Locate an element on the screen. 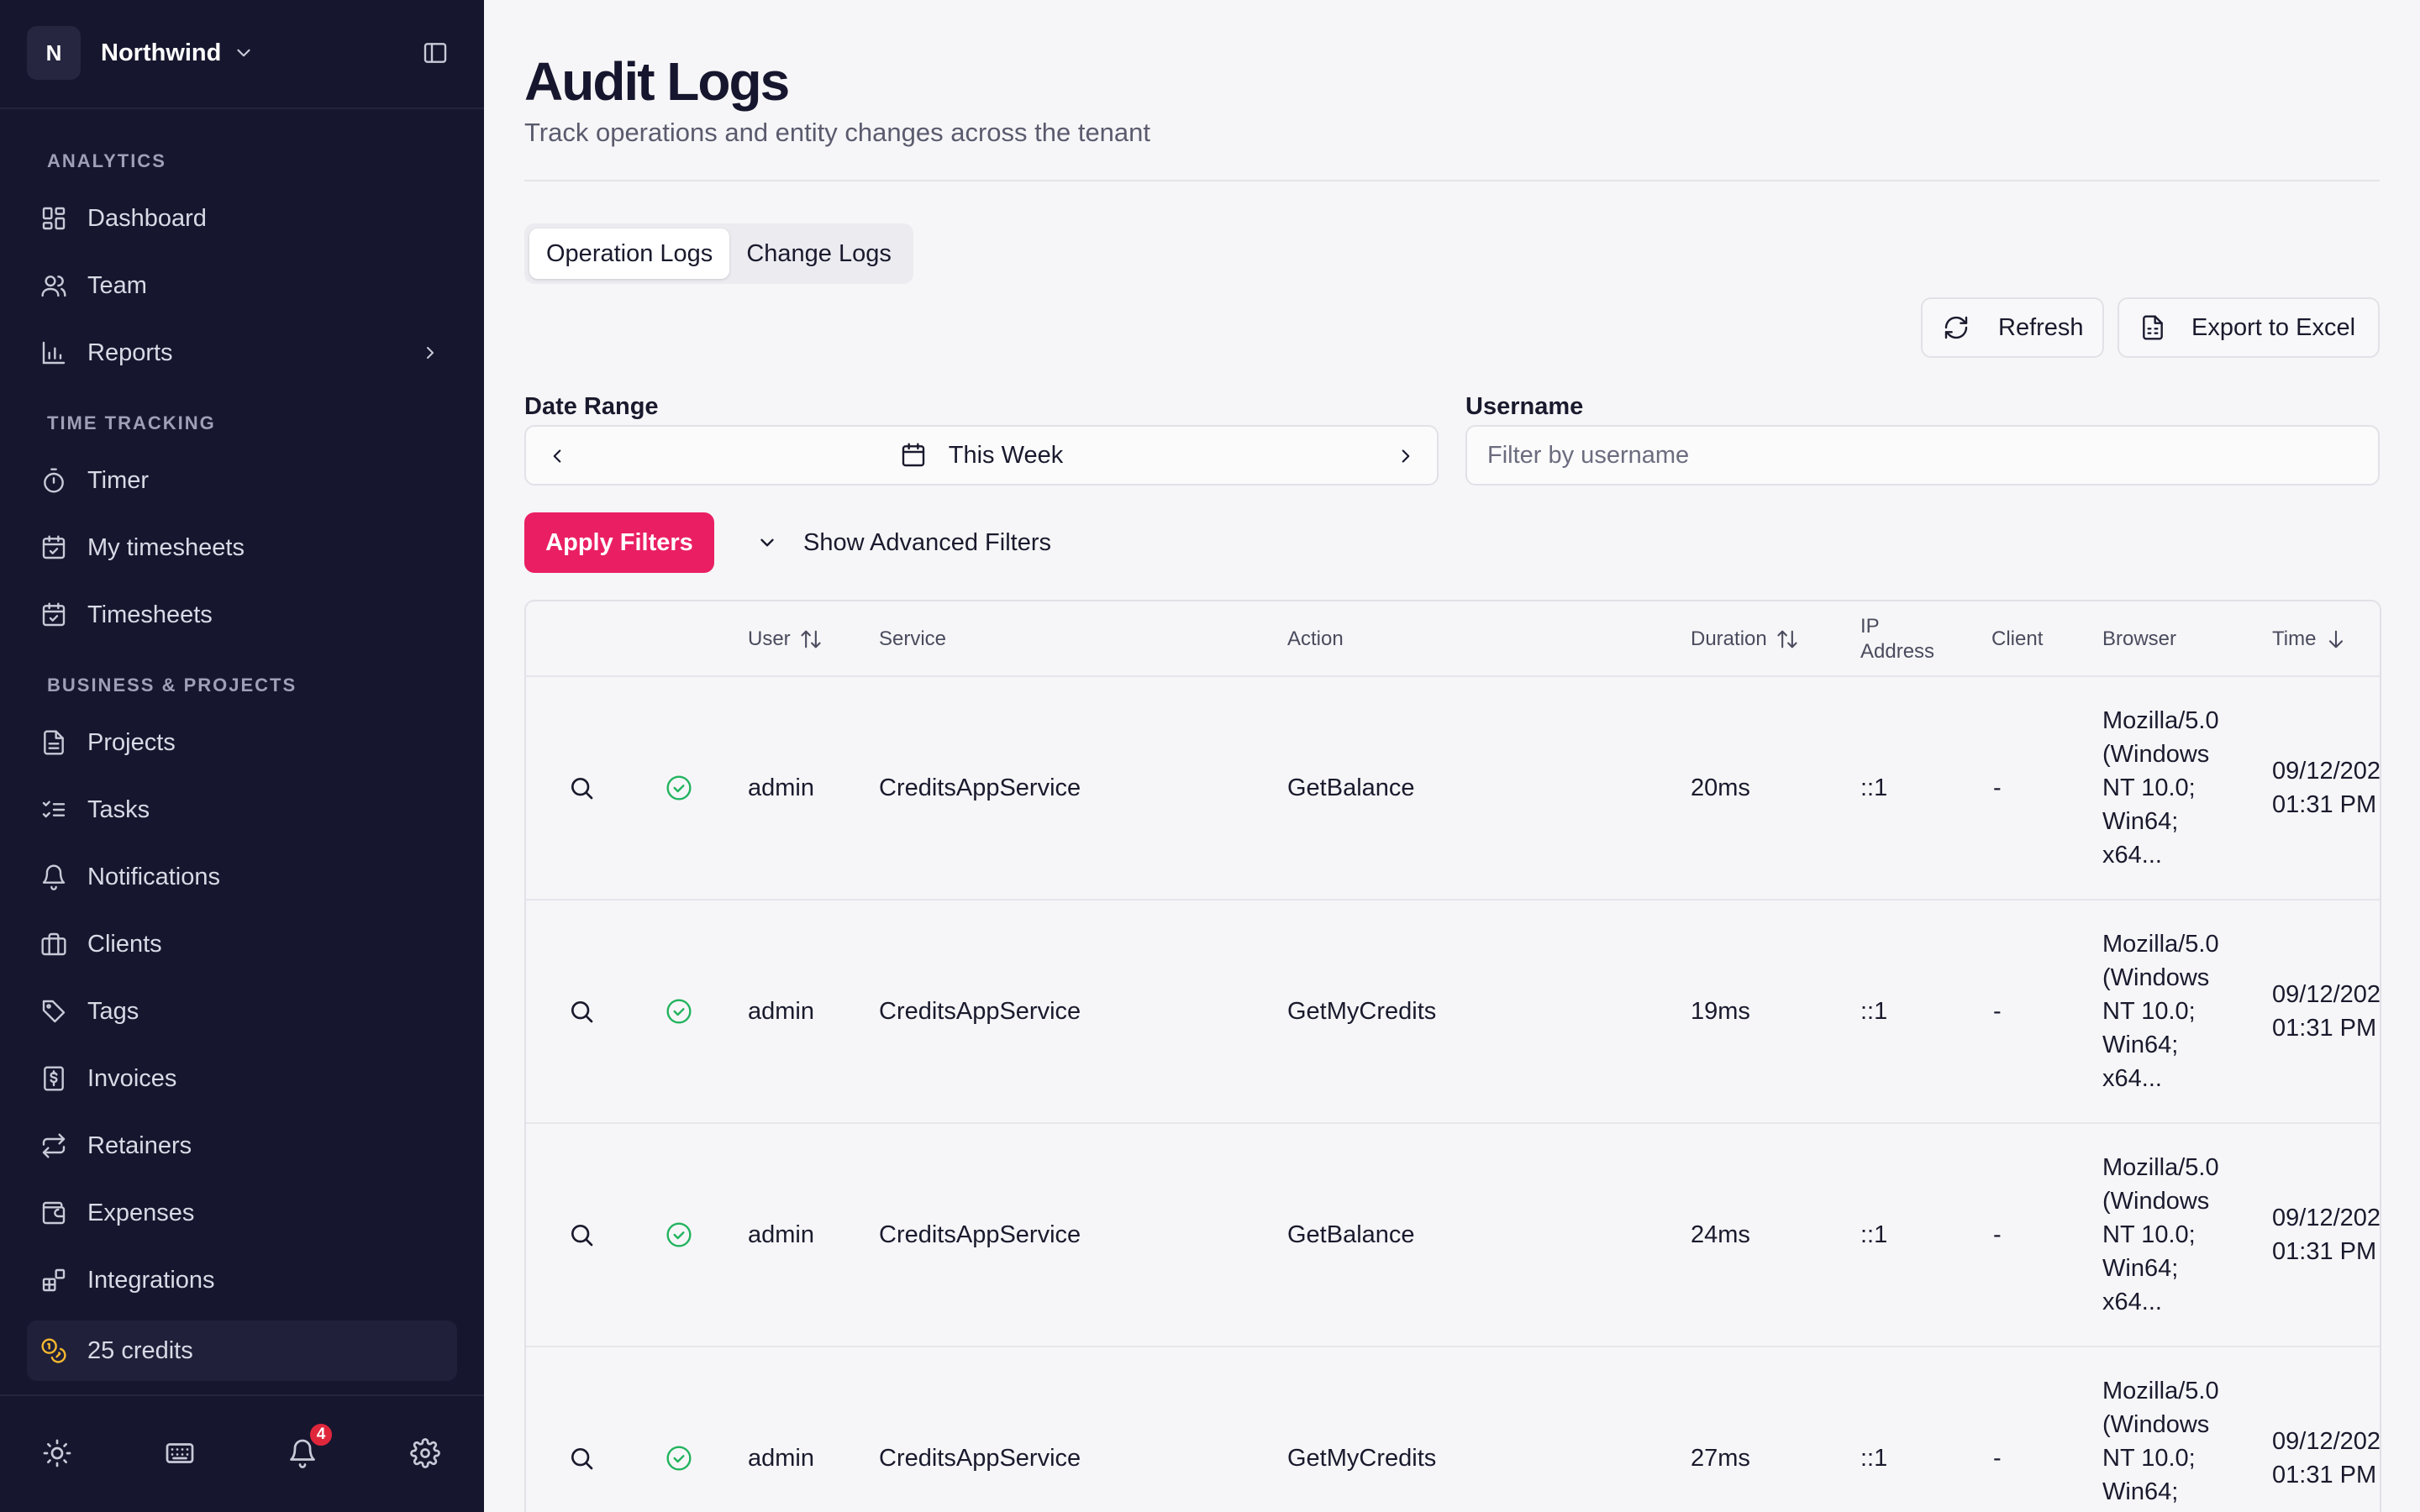 The image size is (2420, 1512). sidebar-item-label: My timesheets is located at coordinates (166, 547).